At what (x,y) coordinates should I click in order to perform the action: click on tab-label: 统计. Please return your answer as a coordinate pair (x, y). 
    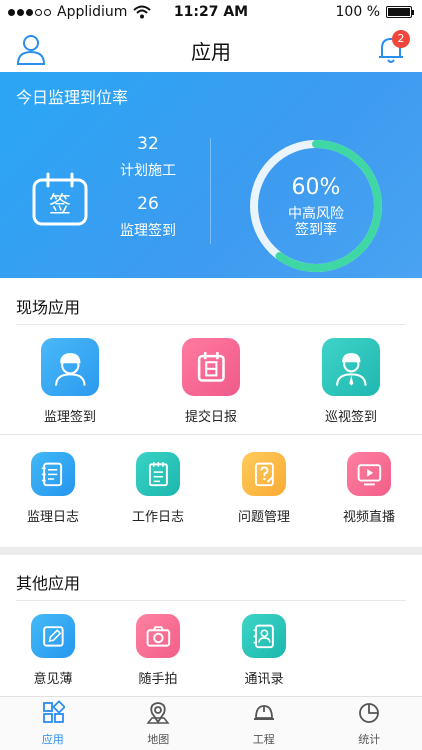
    Looking at the image, I should click on (369, 739).